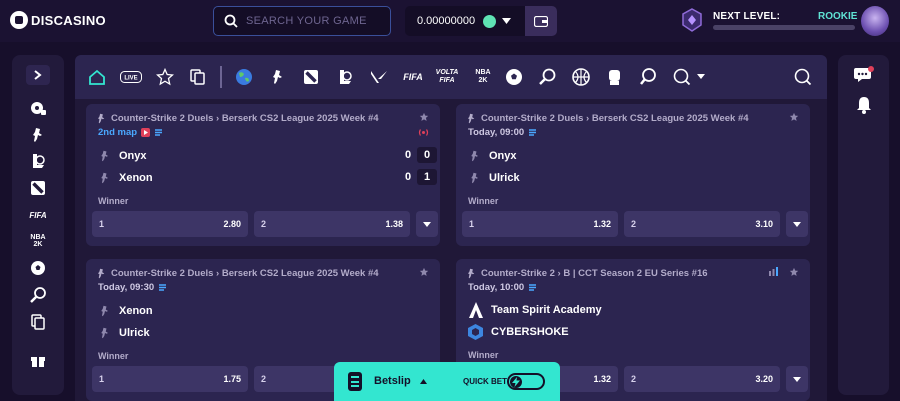 This screenshot has width=900, height=401. What do you see at coordinates (136, 177) in the screenshot?
I see `team-name: Xenon` at bounding box center [136, 177].